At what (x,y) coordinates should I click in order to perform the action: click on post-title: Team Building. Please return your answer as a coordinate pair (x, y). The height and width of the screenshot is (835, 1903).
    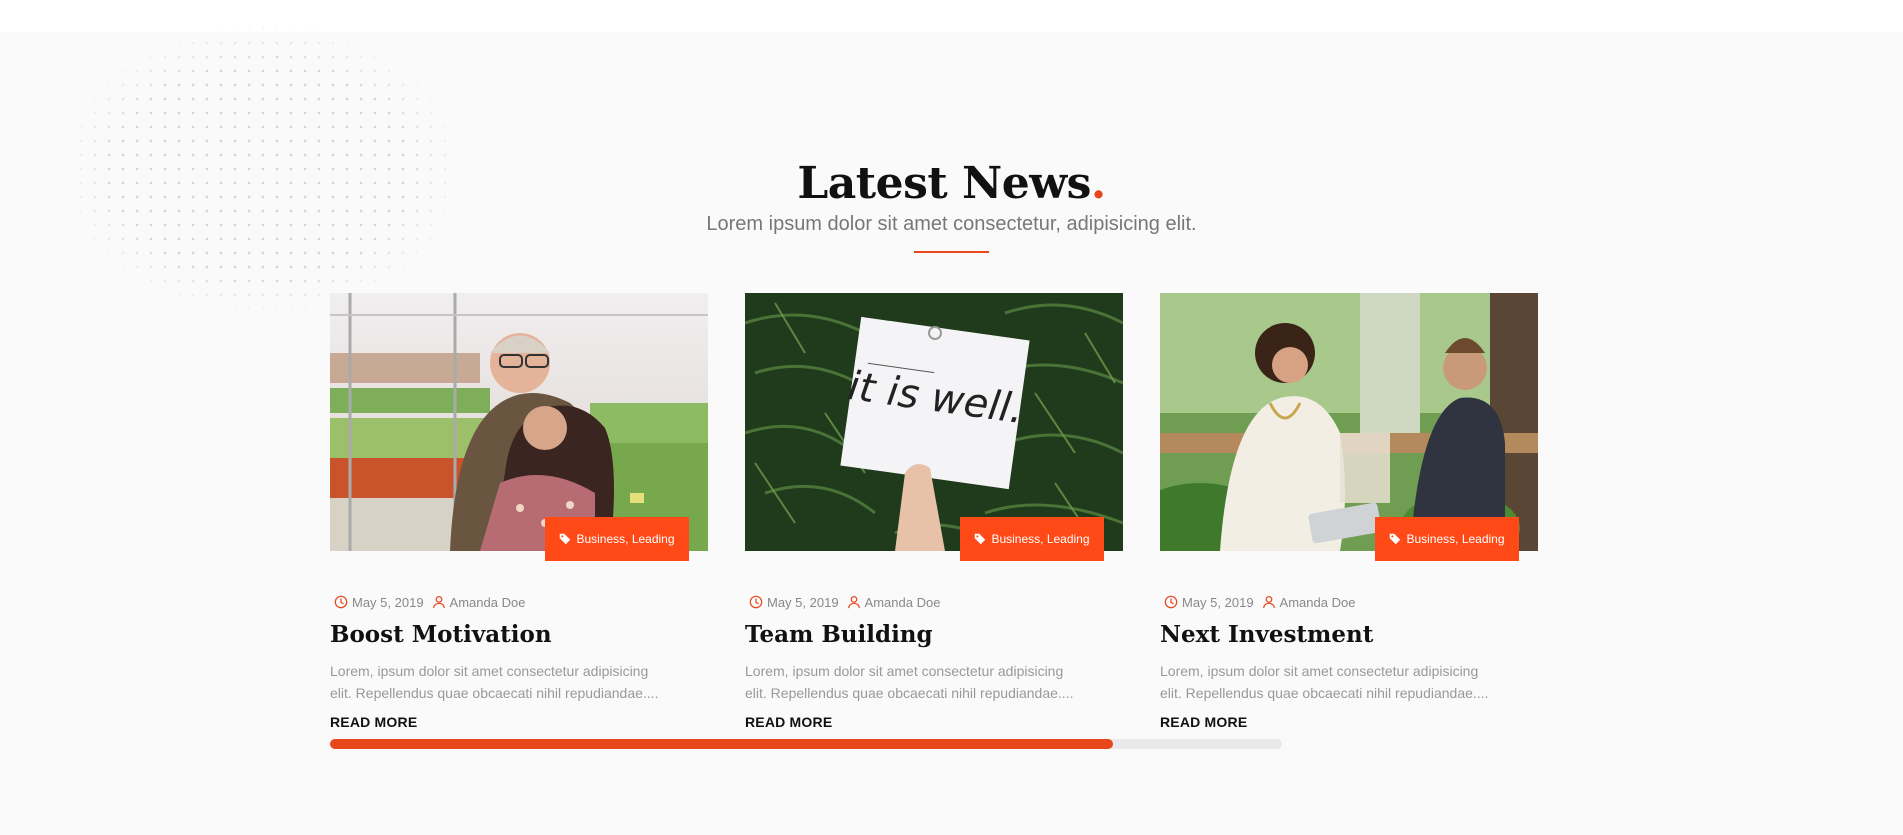
    Looking at the image, I should click on (934, 634).